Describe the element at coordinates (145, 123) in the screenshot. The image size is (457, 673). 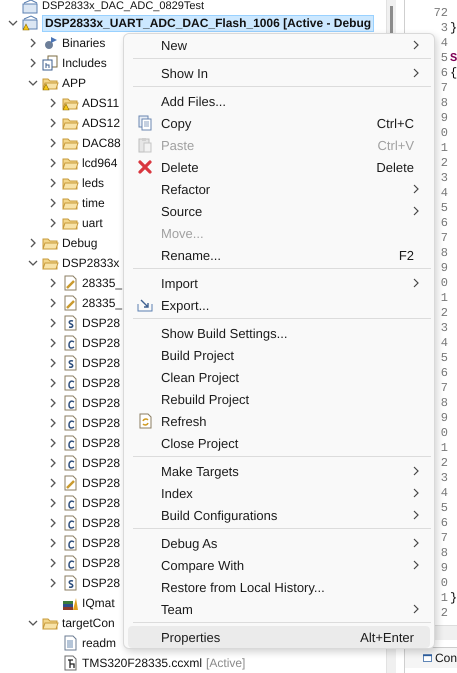
I see `copy-icon` at that location.